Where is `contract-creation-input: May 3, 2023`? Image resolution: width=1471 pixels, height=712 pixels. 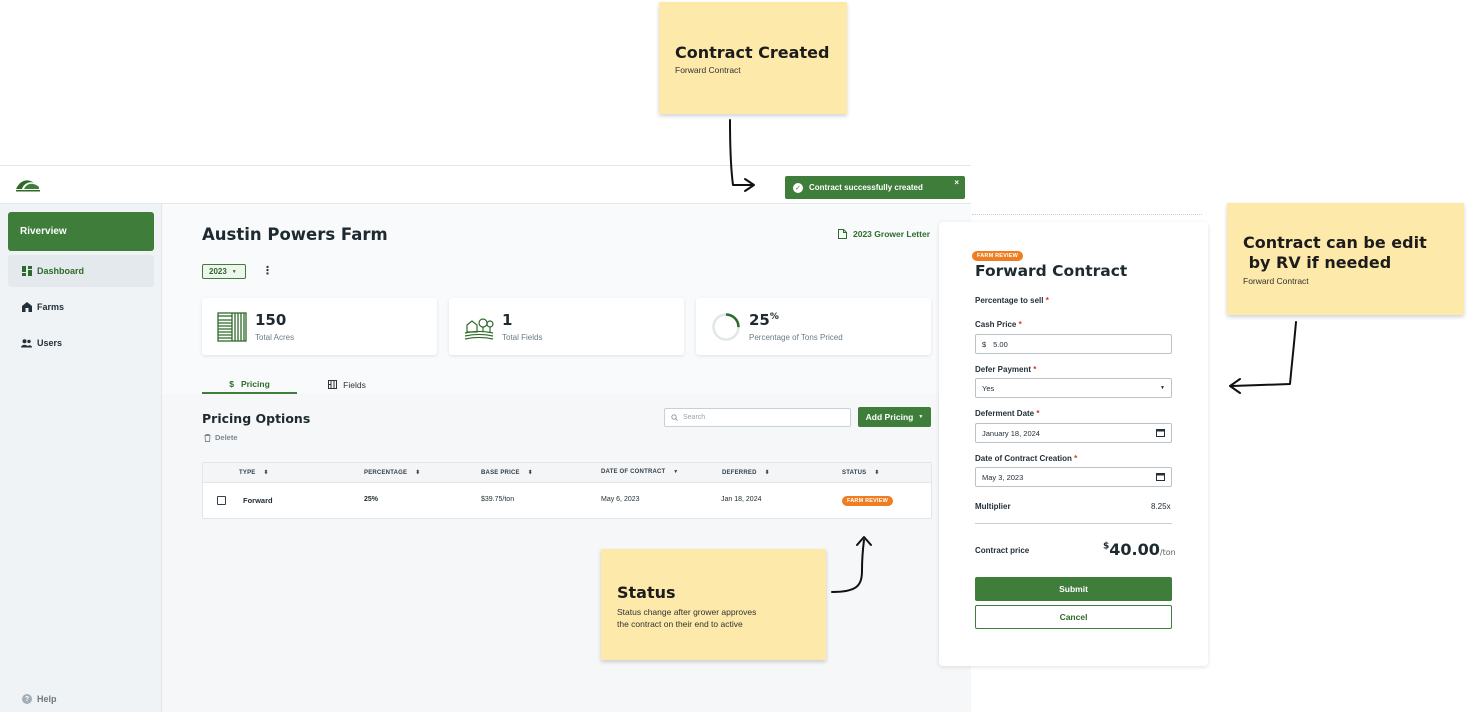
contract-creation-input: May 3, 2023 is located at coordinates (1073, 477).